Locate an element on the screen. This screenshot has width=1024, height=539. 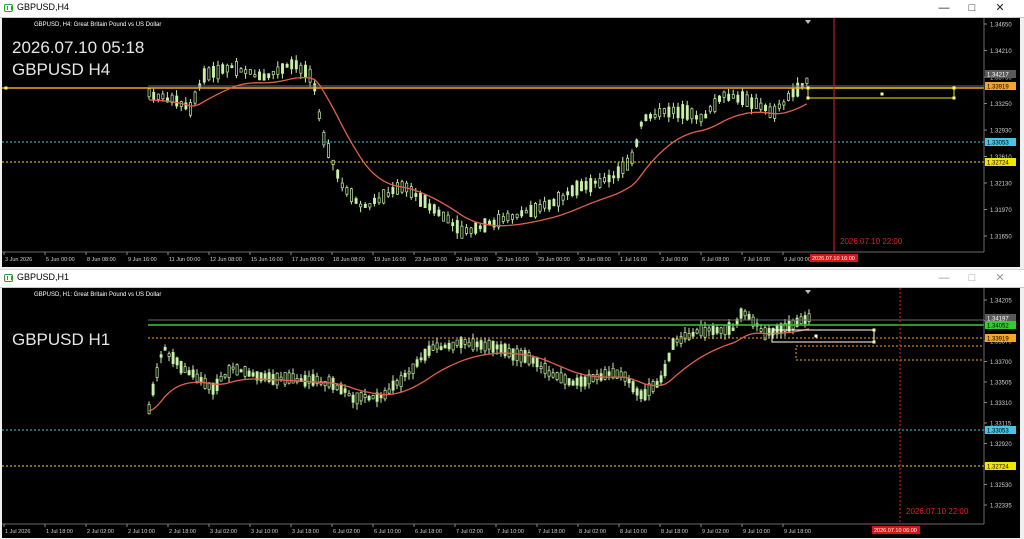
price-label: 1.31650 is located at coordinates (1001, 238).